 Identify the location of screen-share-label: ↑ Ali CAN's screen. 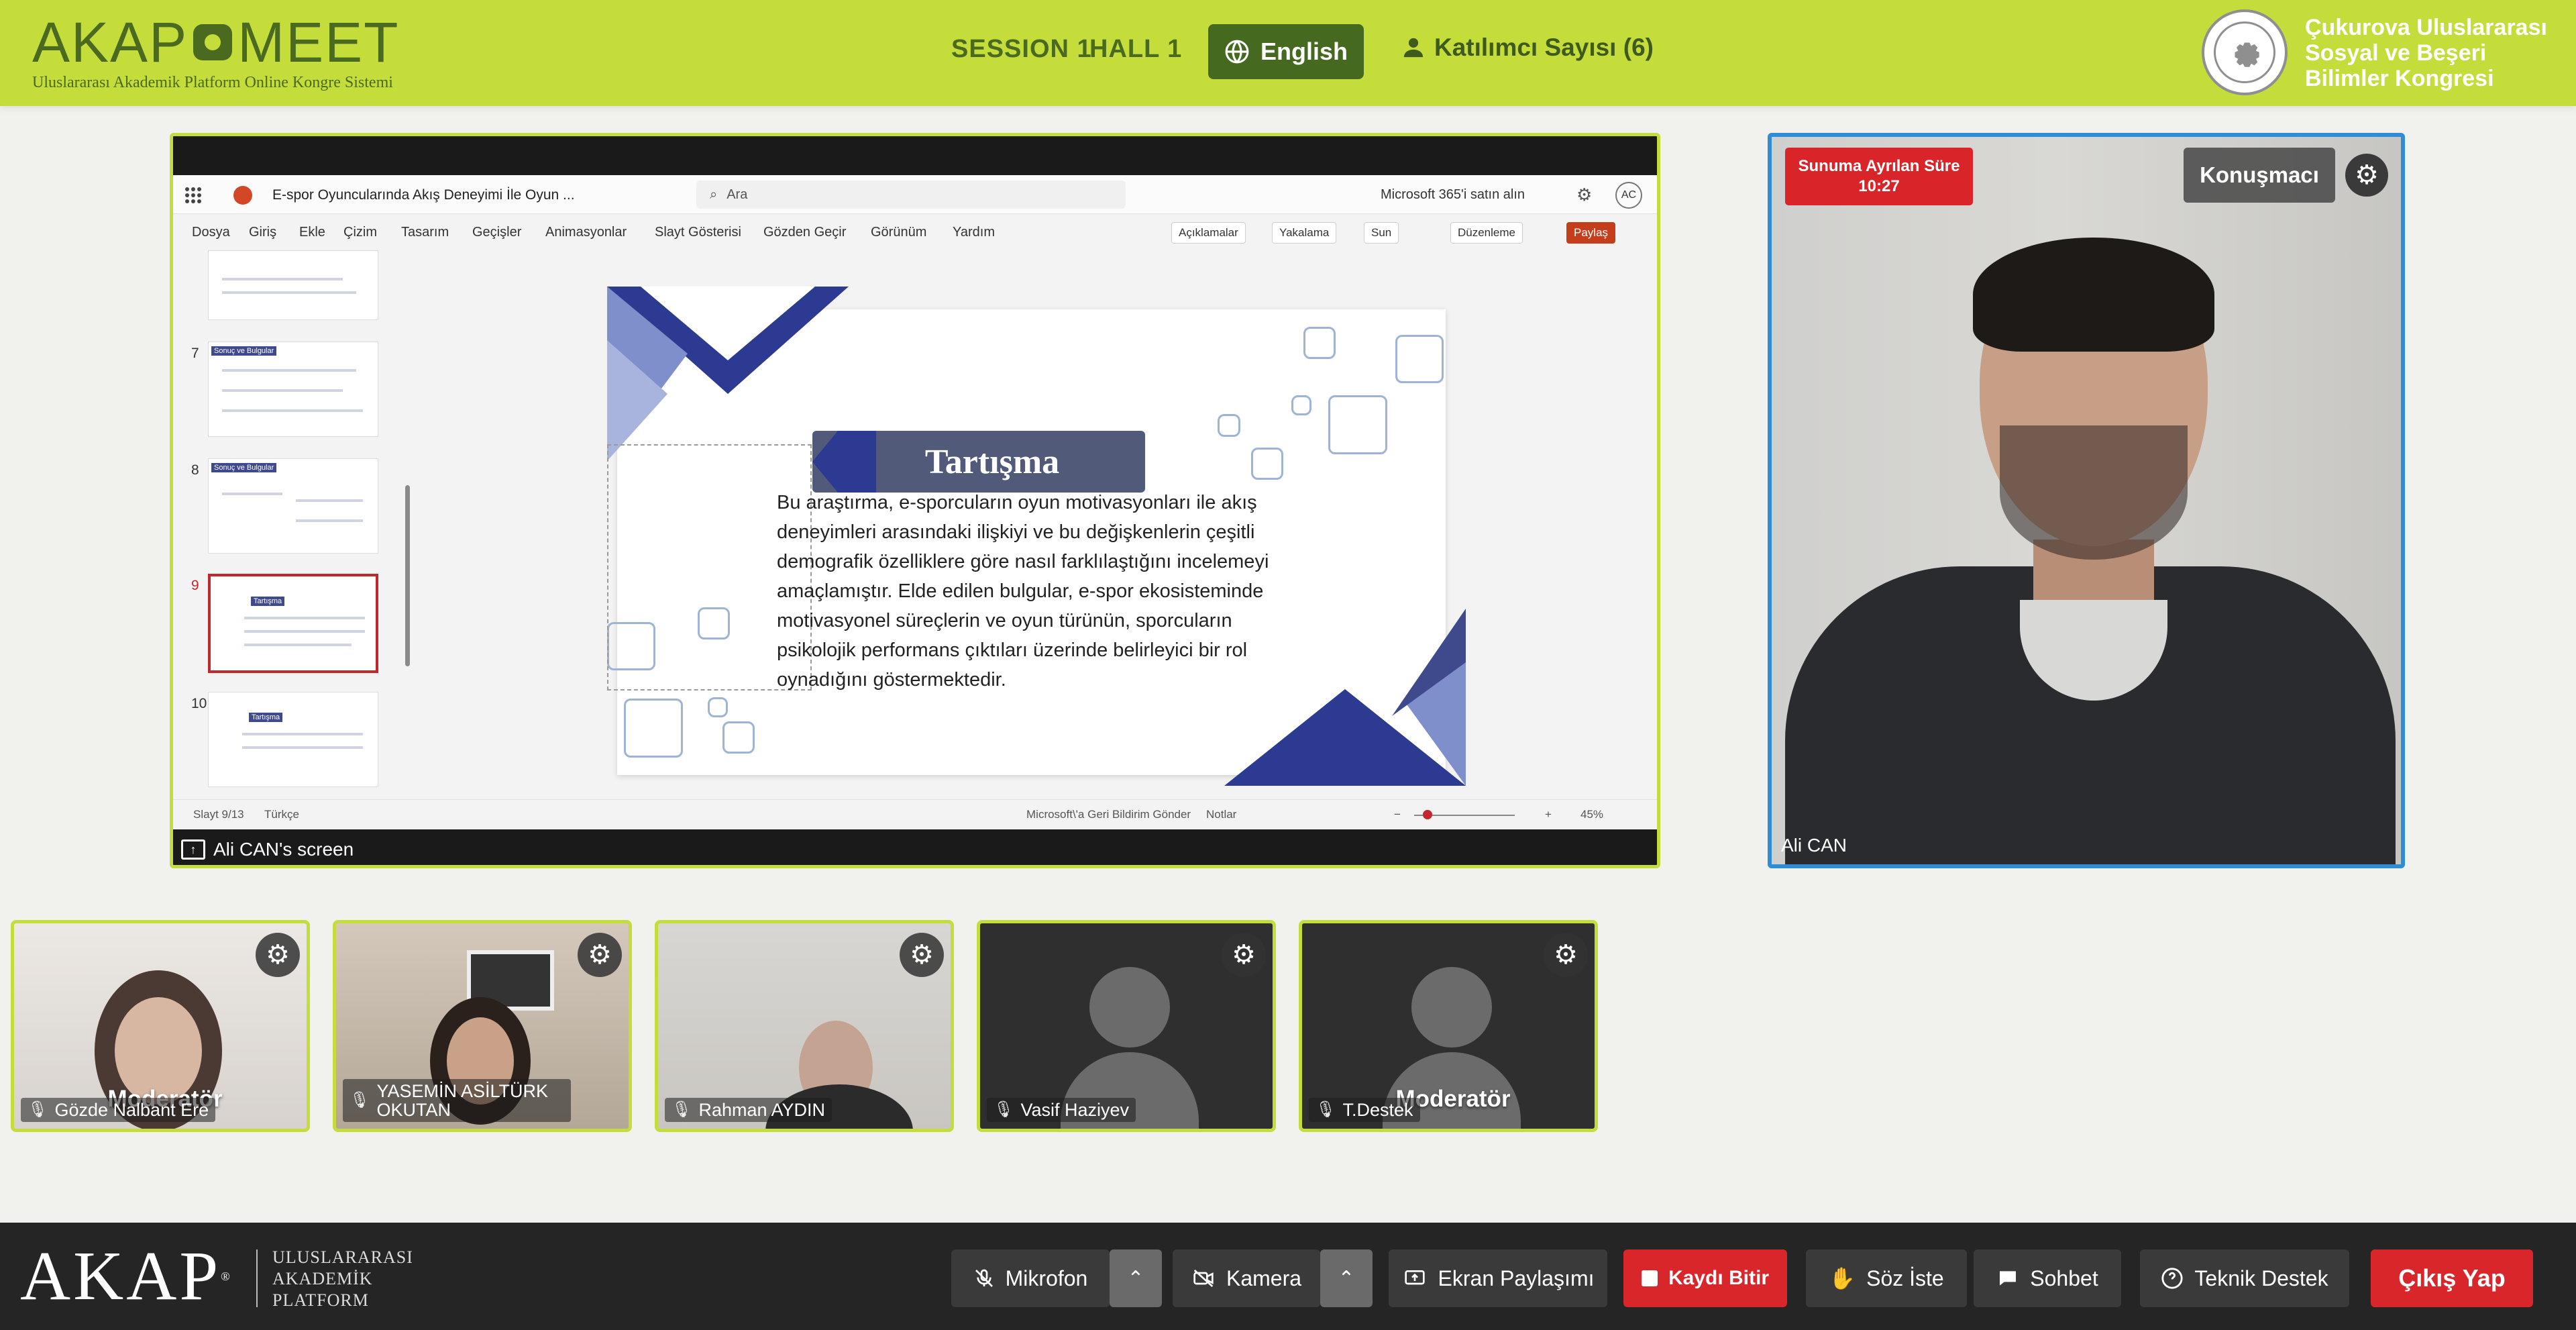
(267, 849).